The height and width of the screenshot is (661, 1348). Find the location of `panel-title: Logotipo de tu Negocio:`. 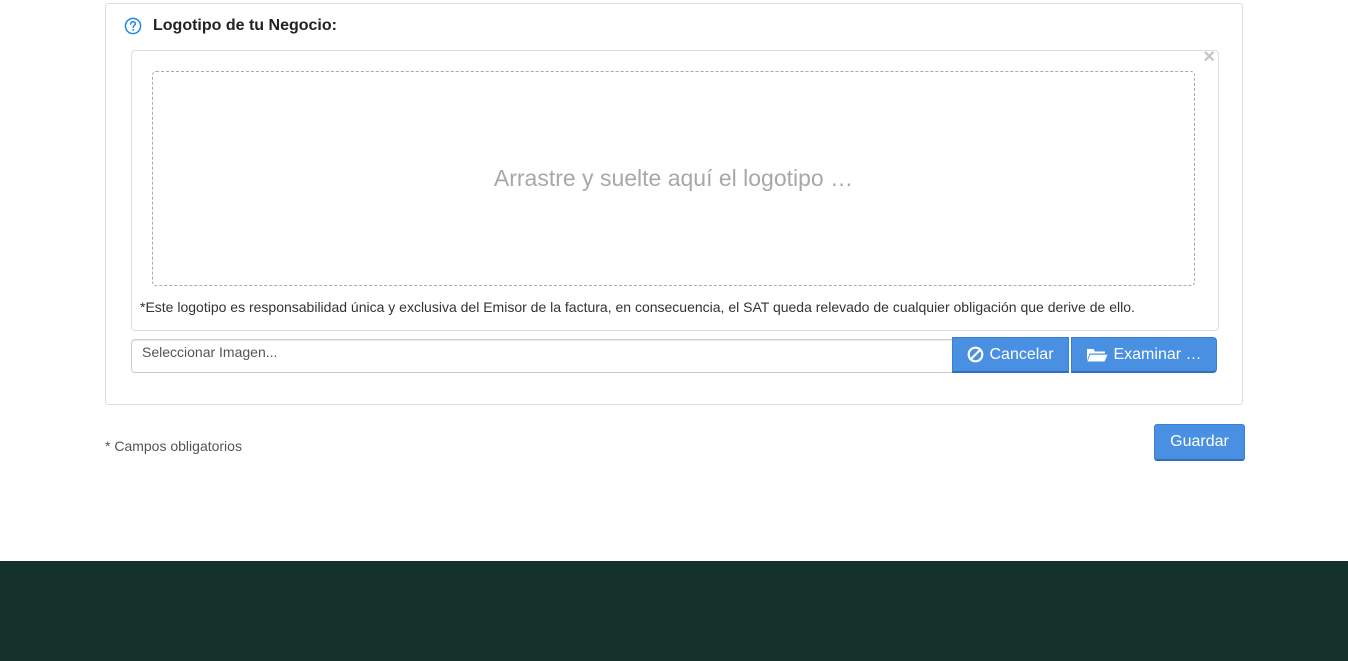

panel-title: Logotipo de tu Negocio: is located at coordinates (245, 25).